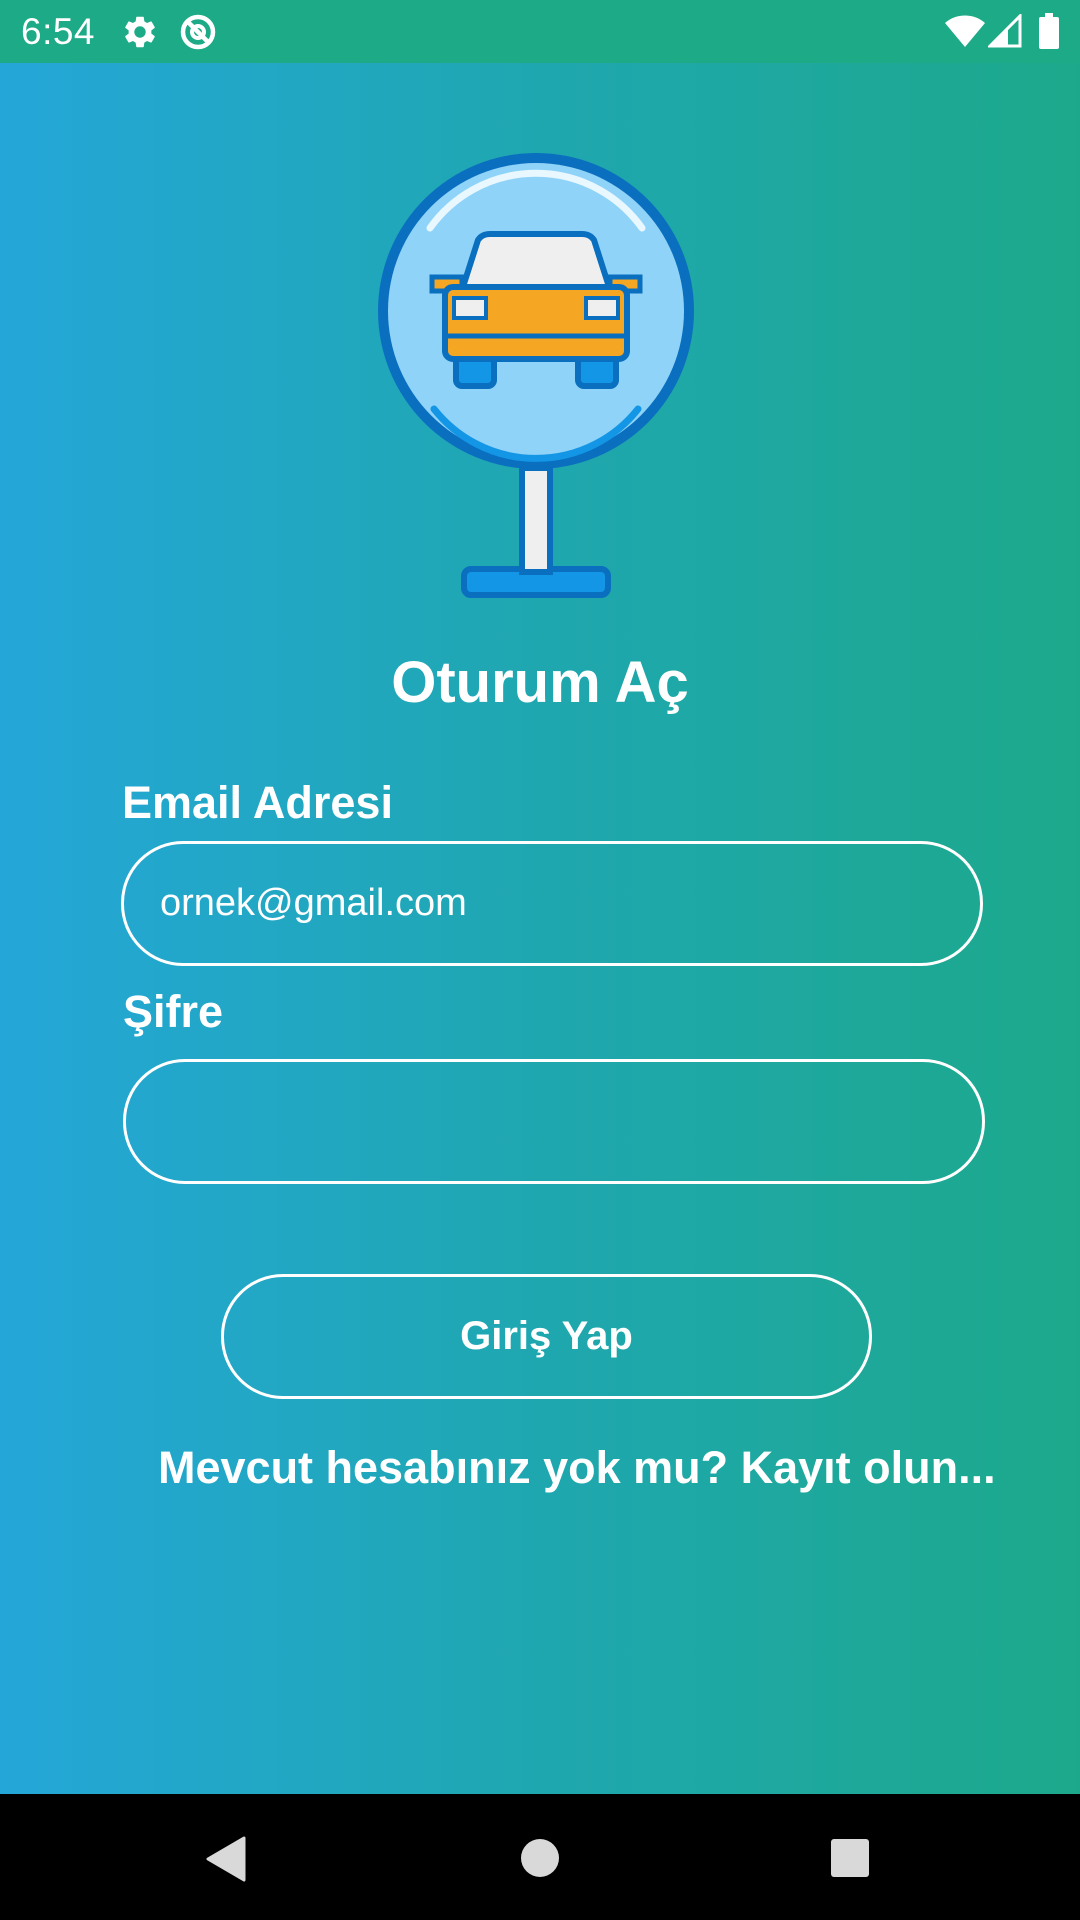  What do you see at coordinates (140, 32) in the screenshot?
I see `gear-icon` at bounding box center [140, 32].